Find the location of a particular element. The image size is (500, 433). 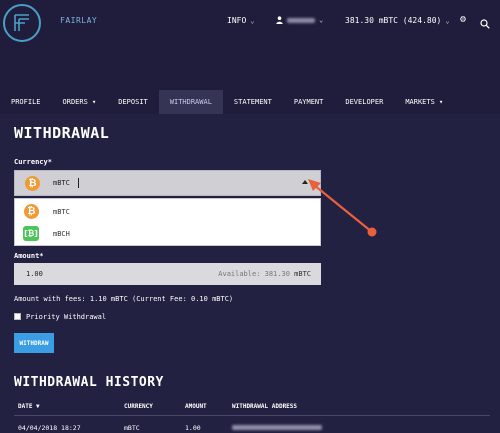

table-divider is located at coordinates (252, 415).